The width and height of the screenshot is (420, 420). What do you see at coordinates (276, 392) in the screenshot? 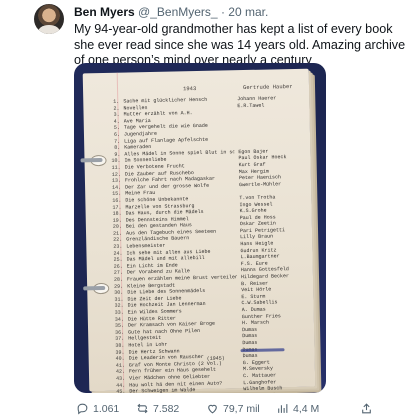
I see `entry-author: Sigmund Kahn` at bounding box center [276, 392].